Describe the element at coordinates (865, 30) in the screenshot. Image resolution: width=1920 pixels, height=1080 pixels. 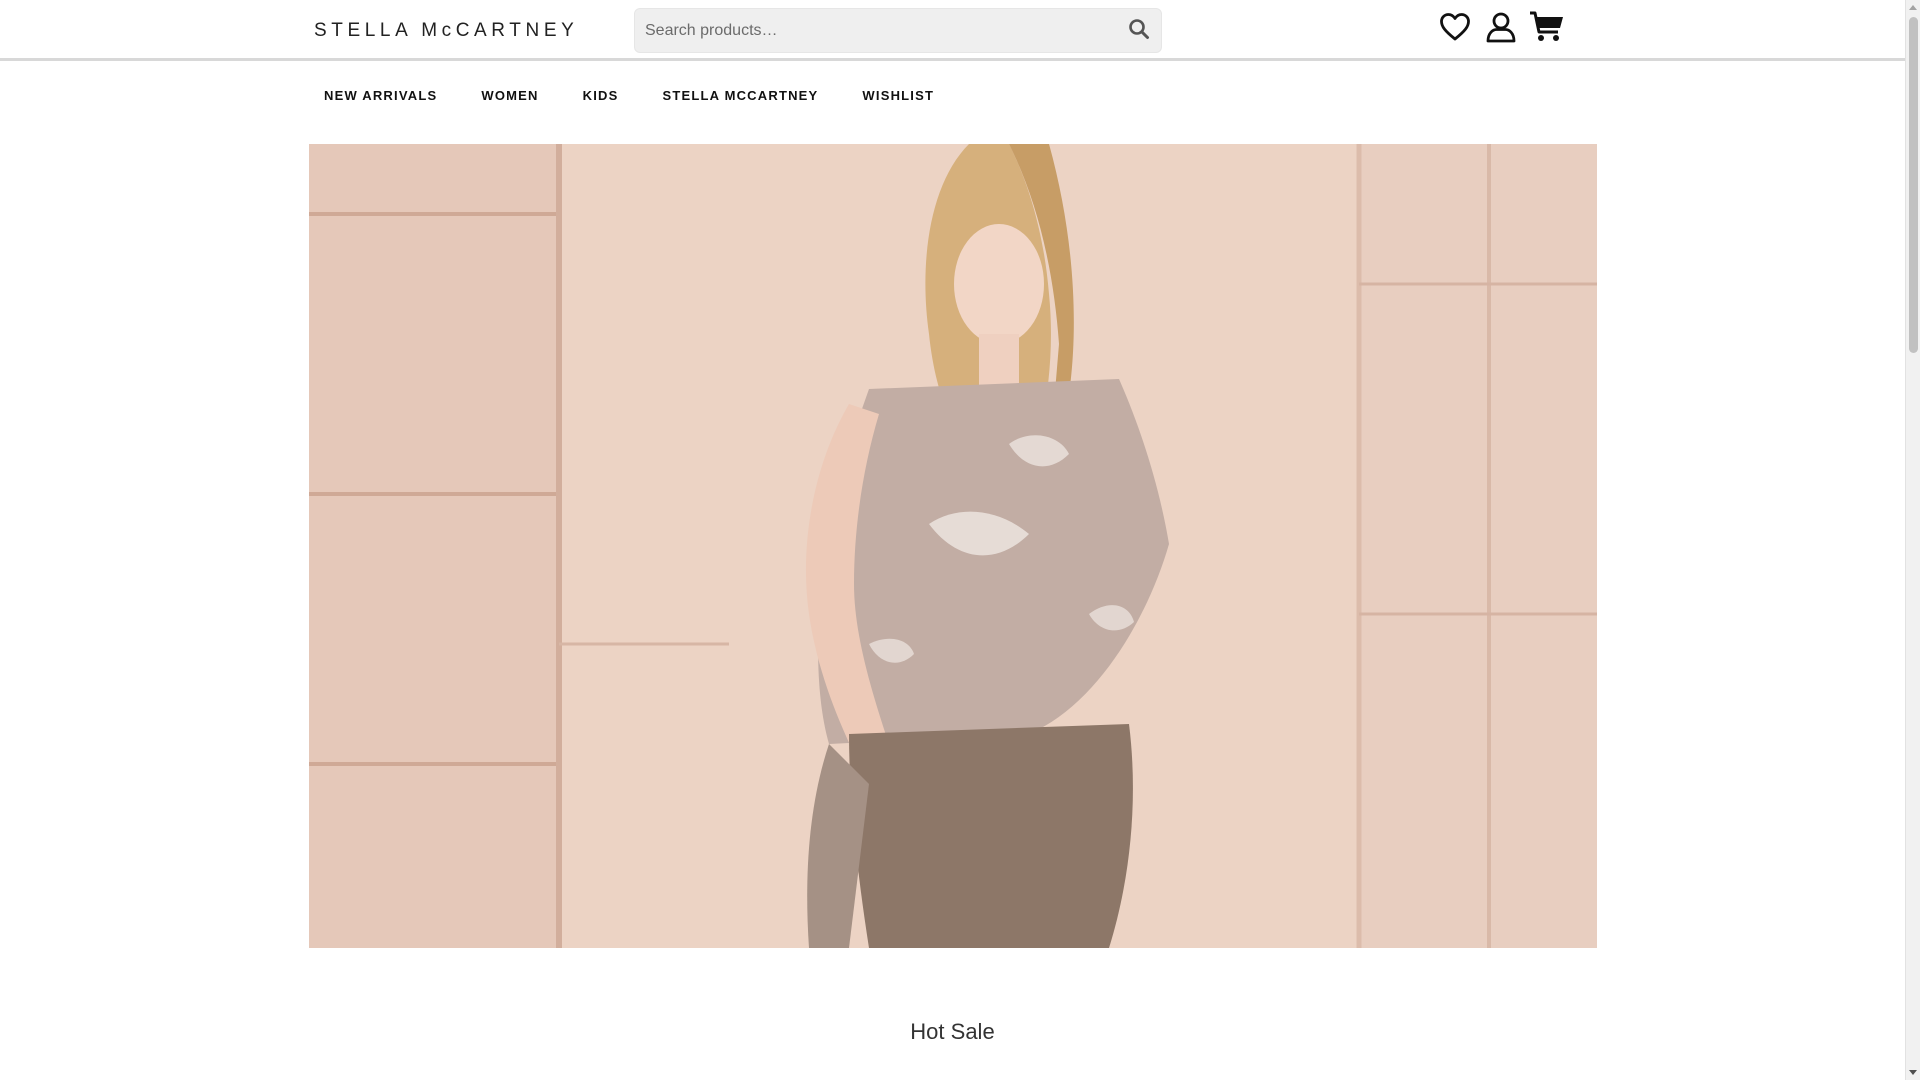
I see `search-input` at that location.